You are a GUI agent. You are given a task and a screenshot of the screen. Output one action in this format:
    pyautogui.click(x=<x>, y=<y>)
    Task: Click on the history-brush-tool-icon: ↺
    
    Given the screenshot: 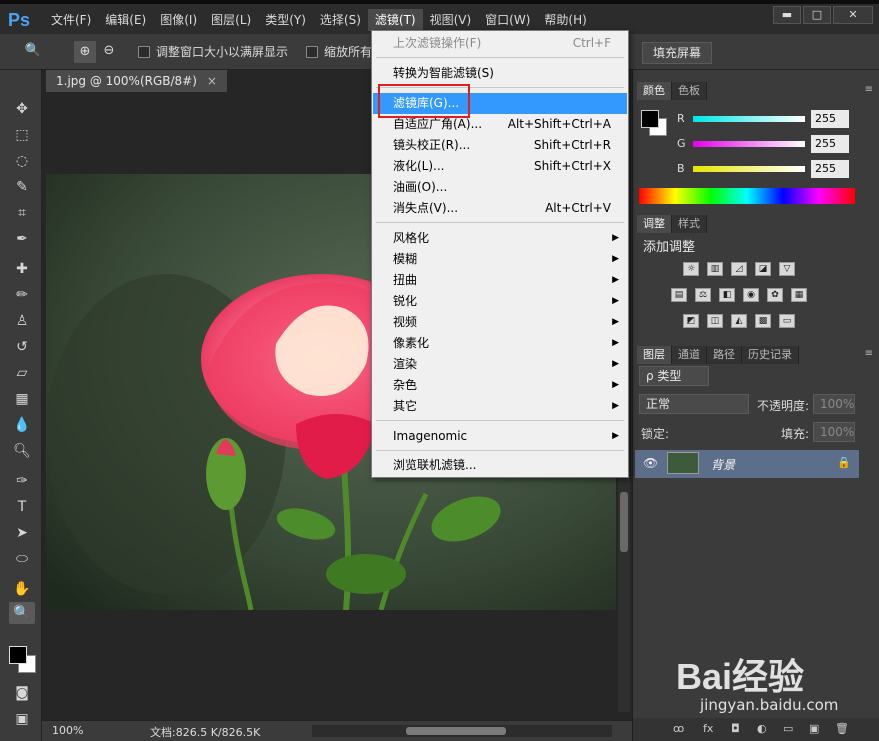 What is the action you would take?
    pyautogui.click(x=22, y=347)
    